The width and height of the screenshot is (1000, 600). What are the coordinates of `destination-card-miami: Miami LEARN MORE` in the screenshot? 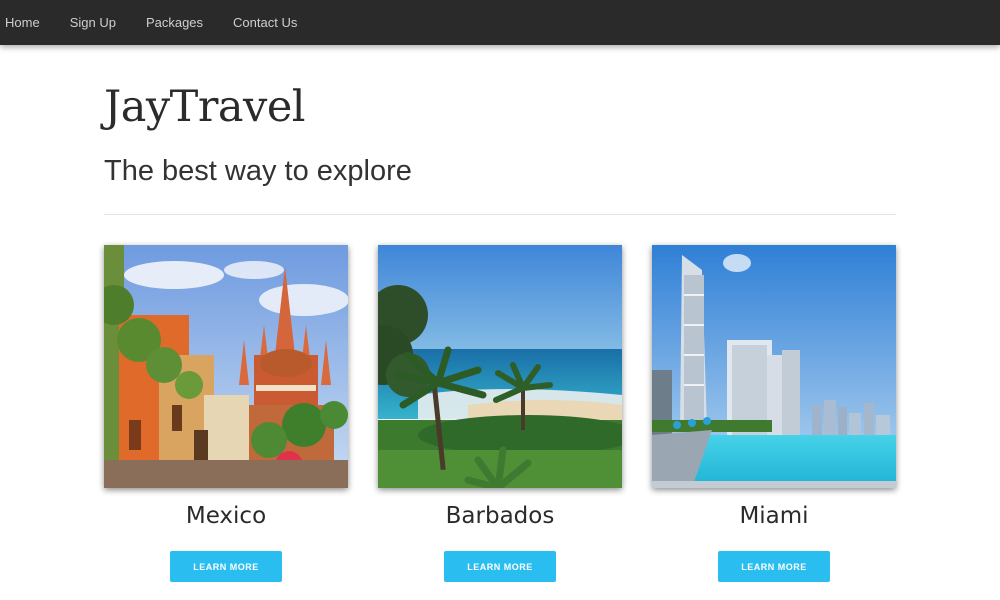 It's located at (774, 413).